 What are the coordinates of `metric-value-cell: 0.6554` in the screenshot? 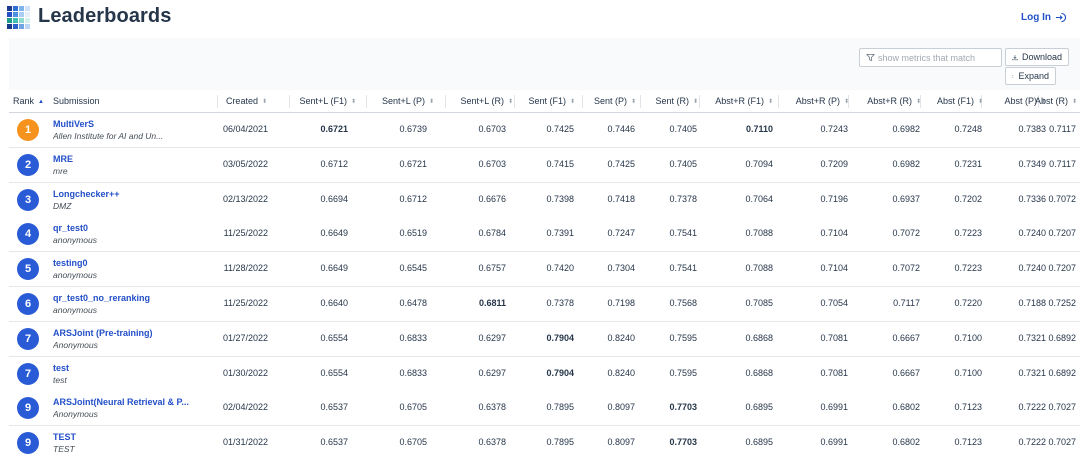 It's located at (334, 372).